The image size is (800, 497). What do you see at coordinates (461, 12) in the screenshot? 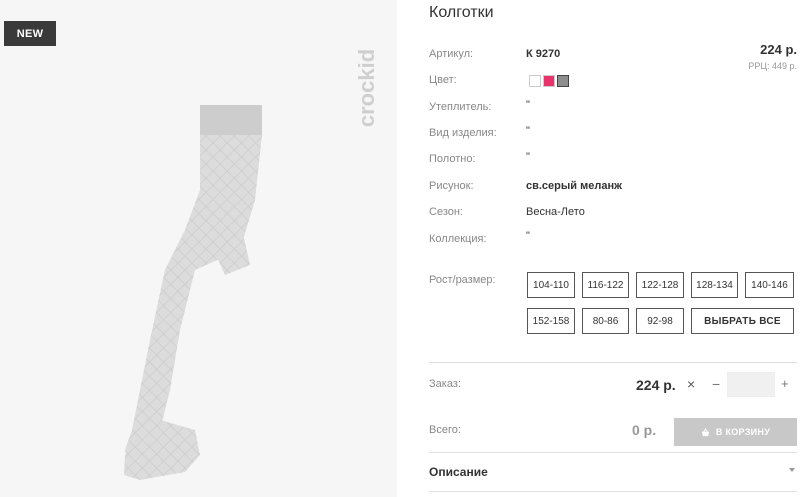
I see `product-title: Колготки` at bounding box center [461, 12].